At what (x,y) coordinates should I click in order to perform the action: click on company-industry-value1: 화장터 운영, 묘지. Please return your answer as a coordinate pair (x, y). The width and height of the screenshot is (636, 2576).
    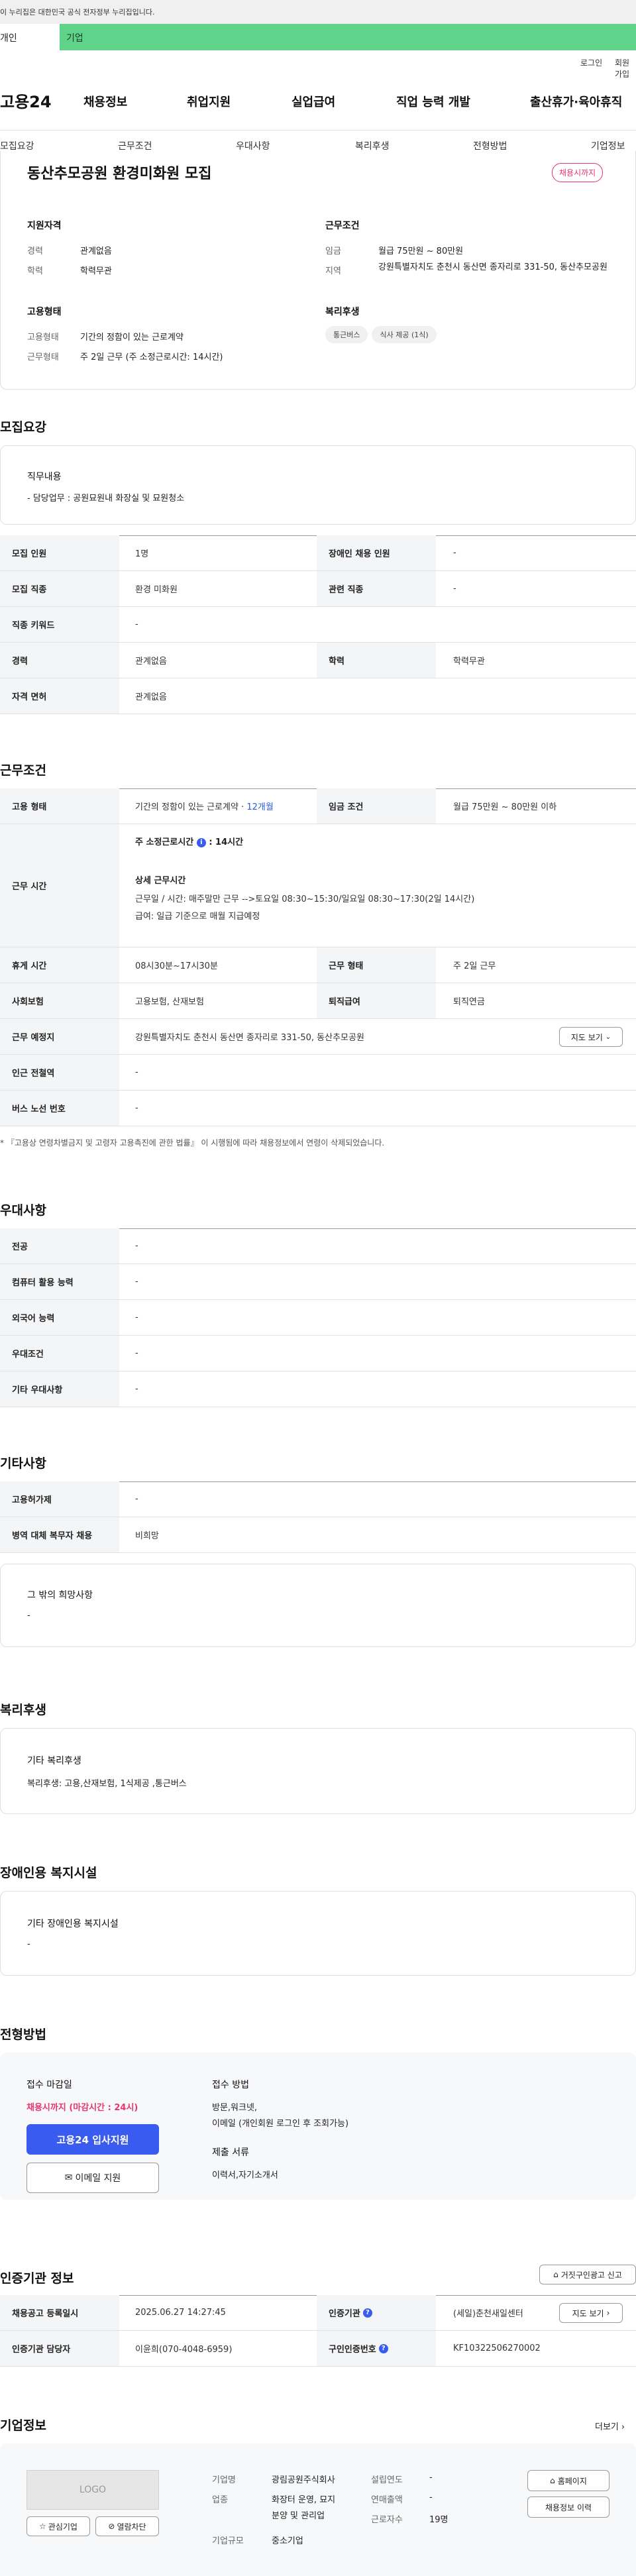
    Looking at the image, I should click on (304, 2500).